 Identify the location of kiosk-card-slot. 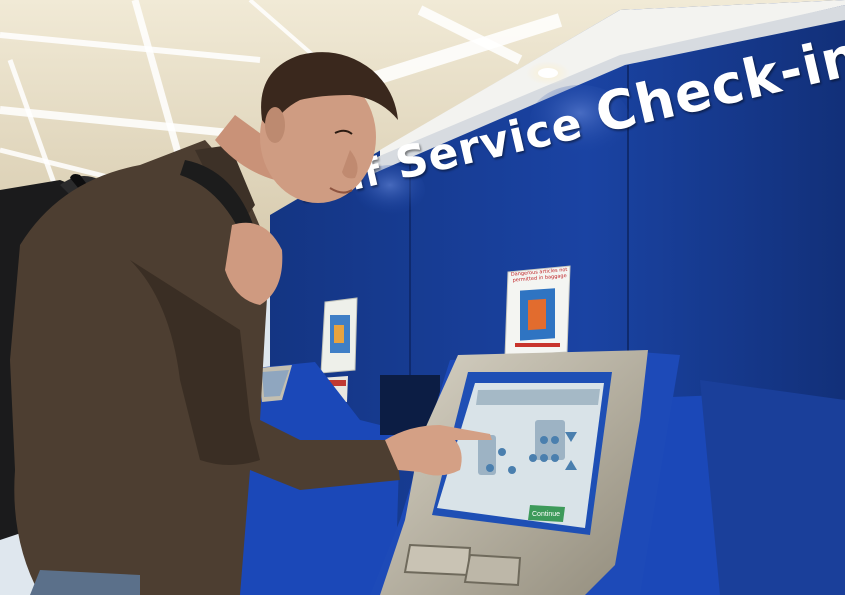
(437, 560).